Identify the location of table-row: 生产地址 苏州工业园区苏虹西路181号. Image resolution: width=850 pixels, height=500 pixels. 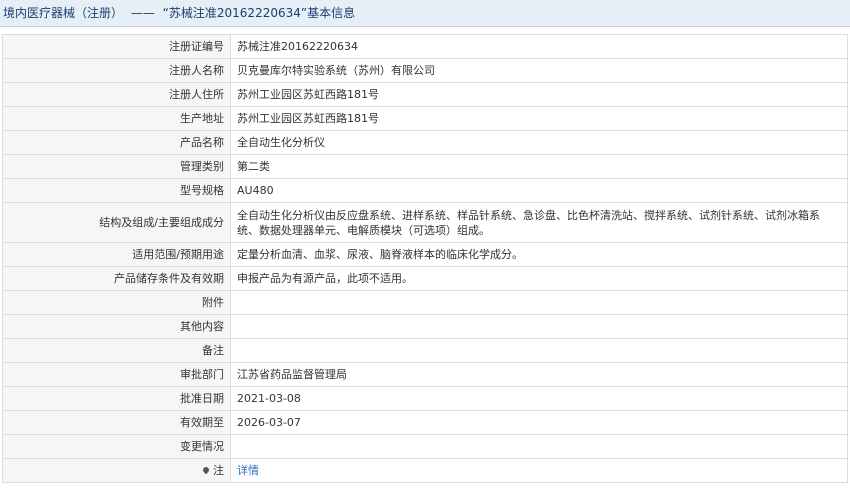
(425, 118).